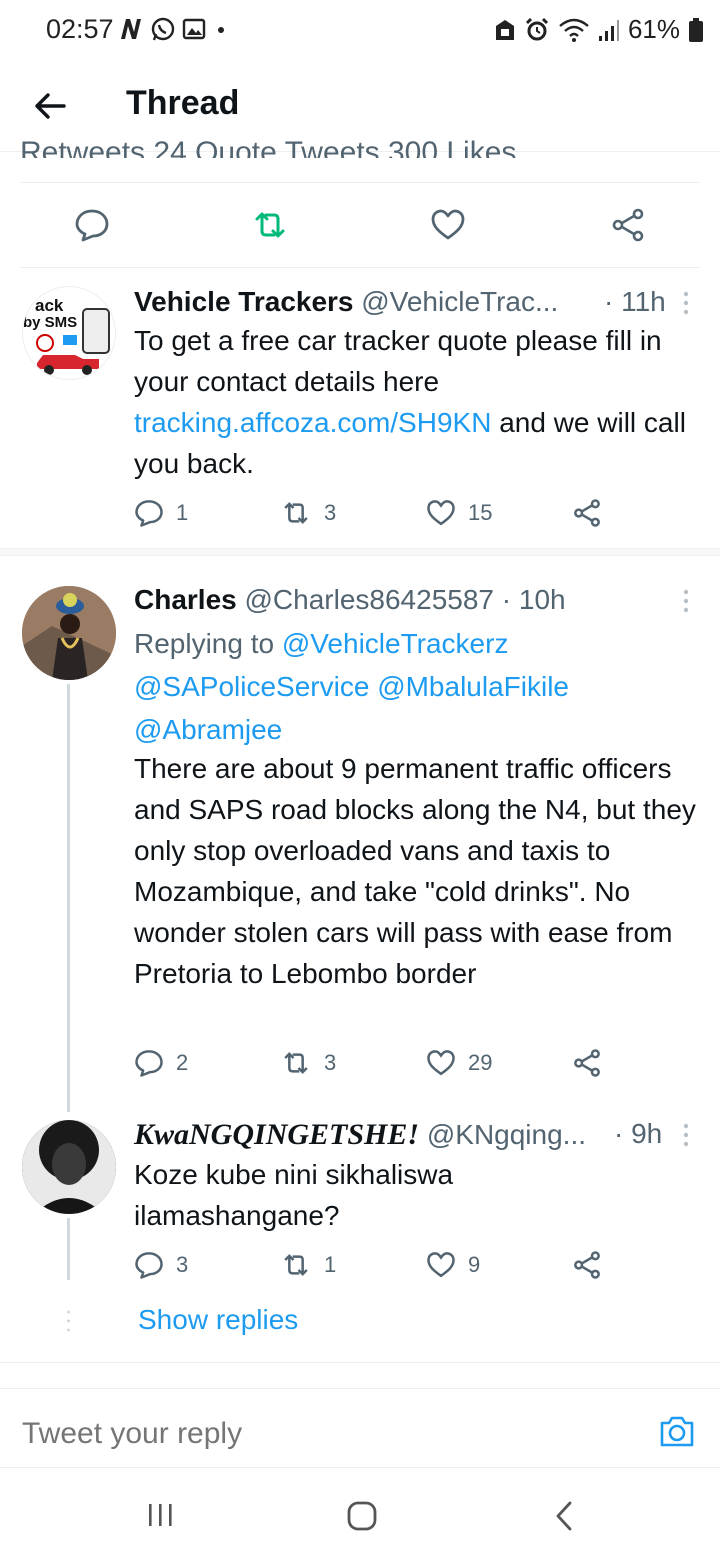 The image size is (720, 1560). What do you see at coordinates (68, 1321) in the screenshot?
I see `thread-dots` at bounding box center [68, 1321].